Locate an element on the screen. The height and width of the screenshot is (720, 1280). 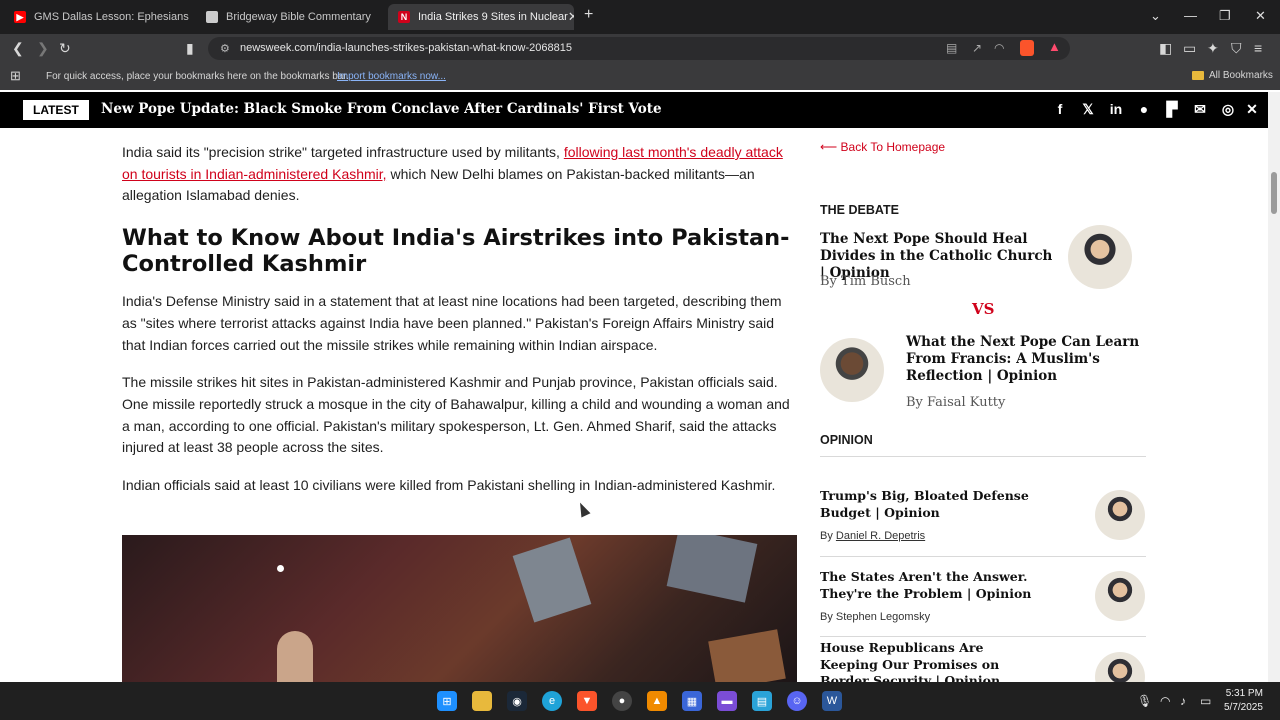
maximize-icon: ❐ is located at coordinates (1225, 16).